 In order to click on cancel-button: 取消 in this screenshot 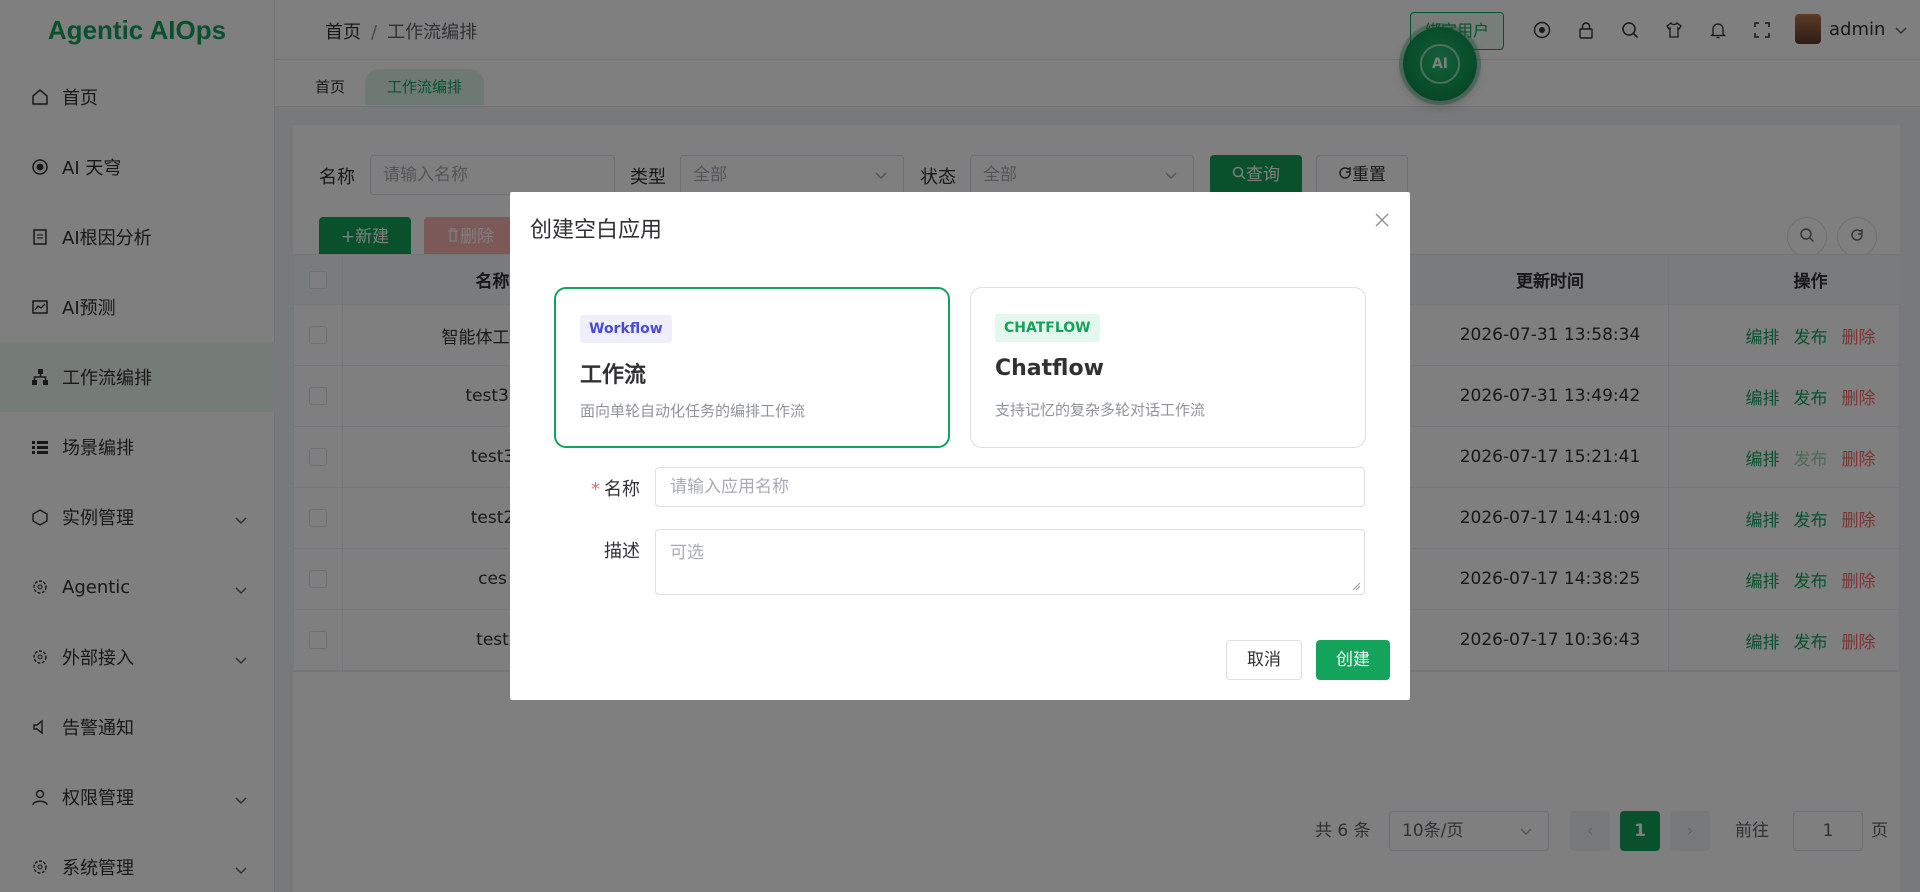, I will do `click(1264, 660)`.